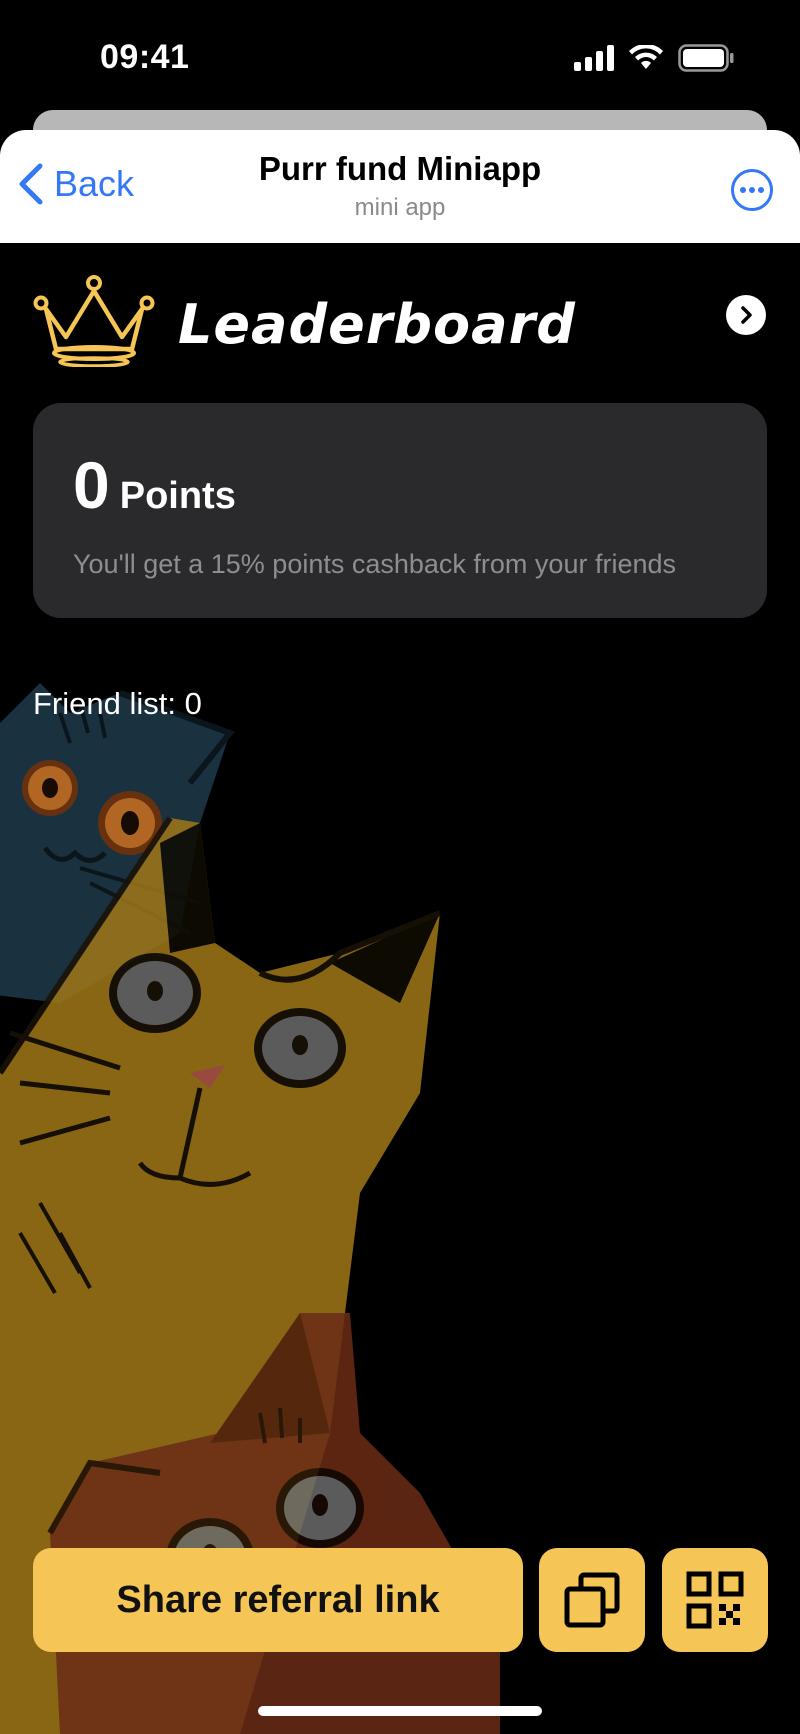  What do you see at coordinates (117, 703) in the screenshot?
I see `friend-list-label: Friend list: 0` at bounding box center [117, 703].